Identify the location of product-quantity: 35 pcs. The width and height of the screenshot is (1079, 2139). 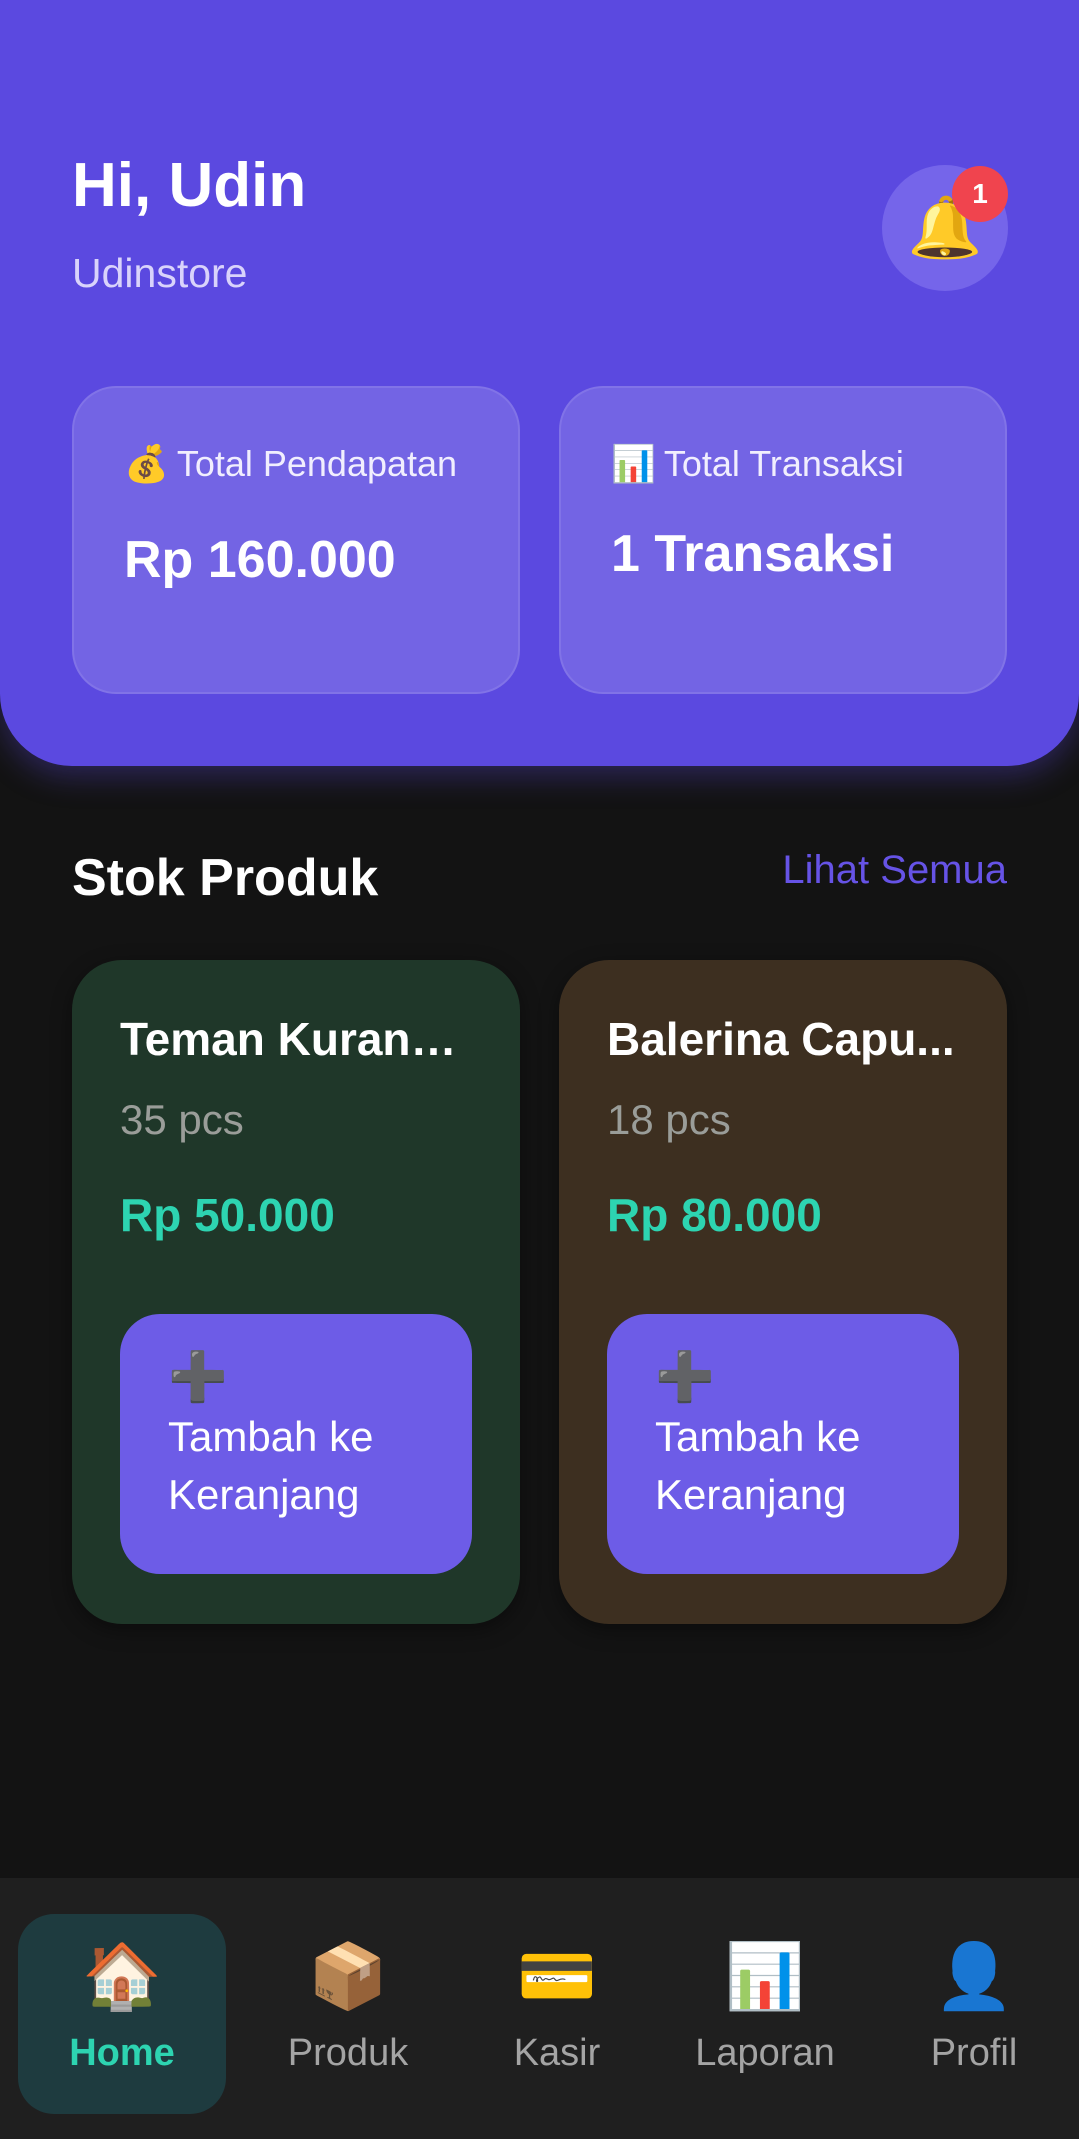
(182, 1119).